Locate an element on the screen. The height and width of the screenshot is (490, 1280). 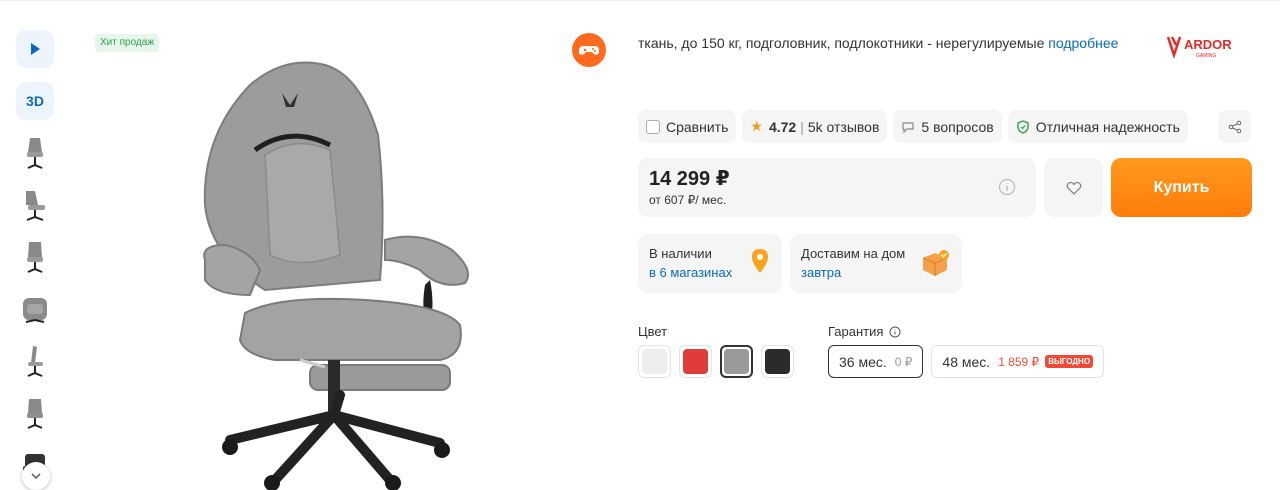
color-label: Цвет is located at coordinates (653, 331).